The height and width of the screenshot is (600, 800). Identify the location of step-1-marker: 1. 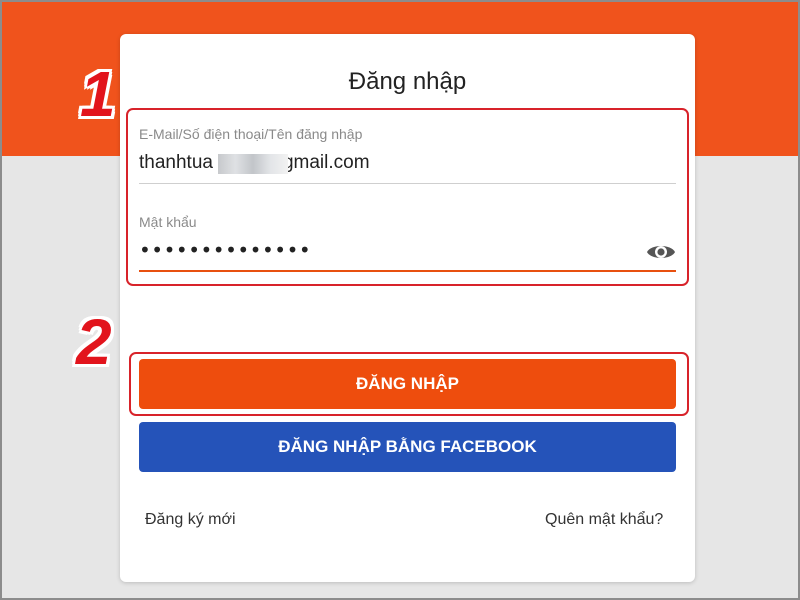
(98, 94).